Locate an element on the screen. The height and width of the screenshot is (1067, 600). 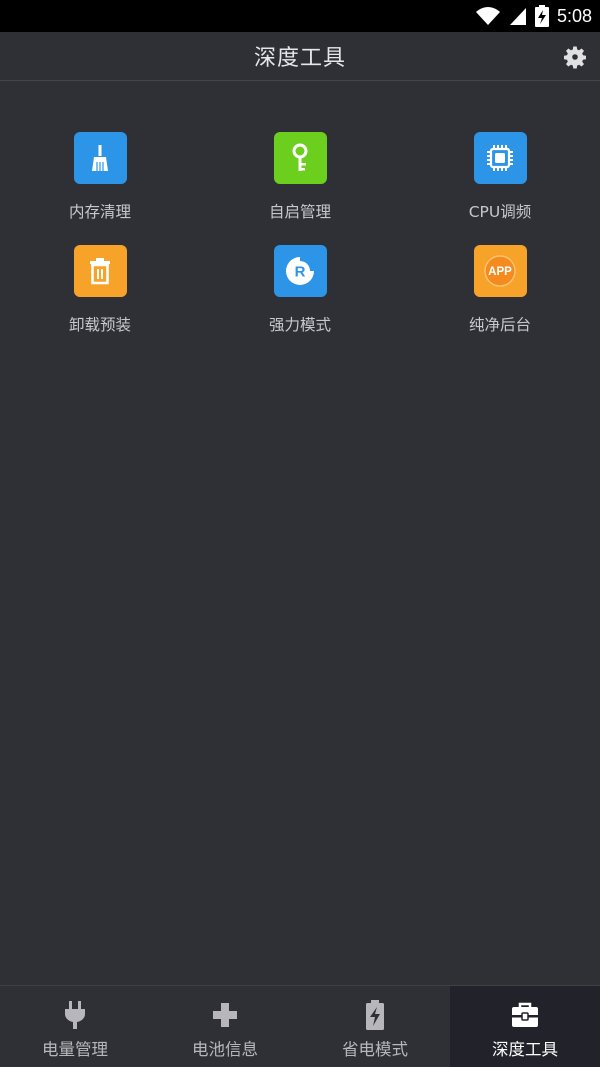
gear-icon is located at coordinates (575, 57).